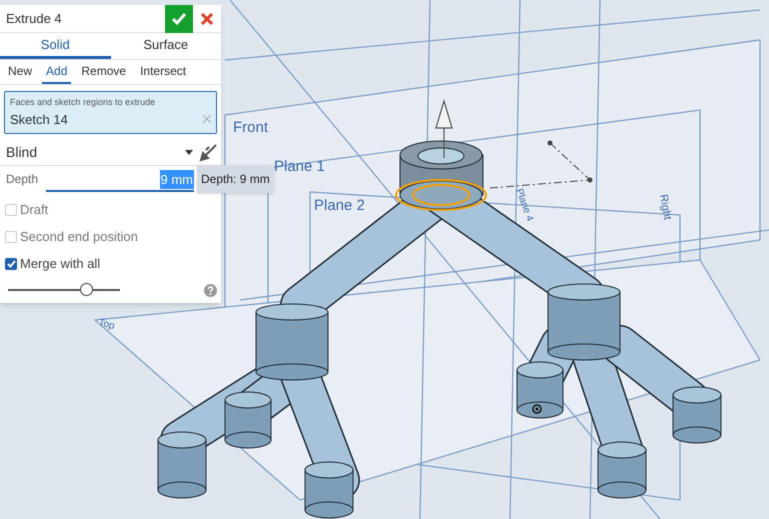 This screenshot has width=769, height=519. I want to click on plane-label: Plane 4, so click(524, 205).